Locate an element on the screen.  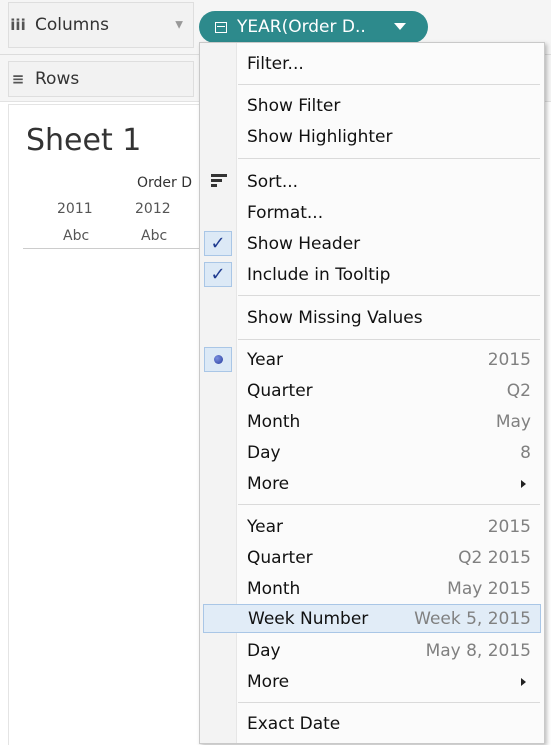
menu-item-exact-date: Exact Date is located at coordinates (372, 723).